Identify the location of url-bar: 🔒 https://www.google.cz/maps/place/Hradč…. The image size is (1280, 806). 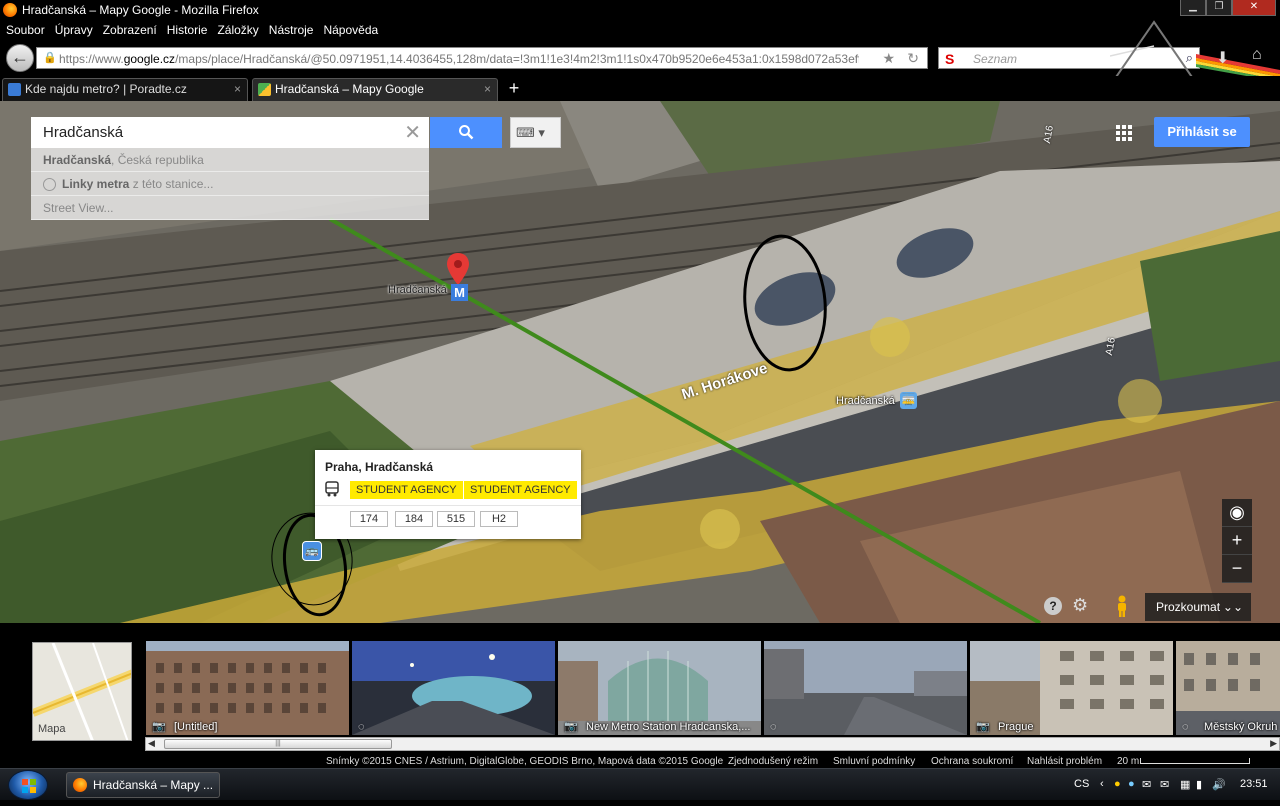
(482, 58).